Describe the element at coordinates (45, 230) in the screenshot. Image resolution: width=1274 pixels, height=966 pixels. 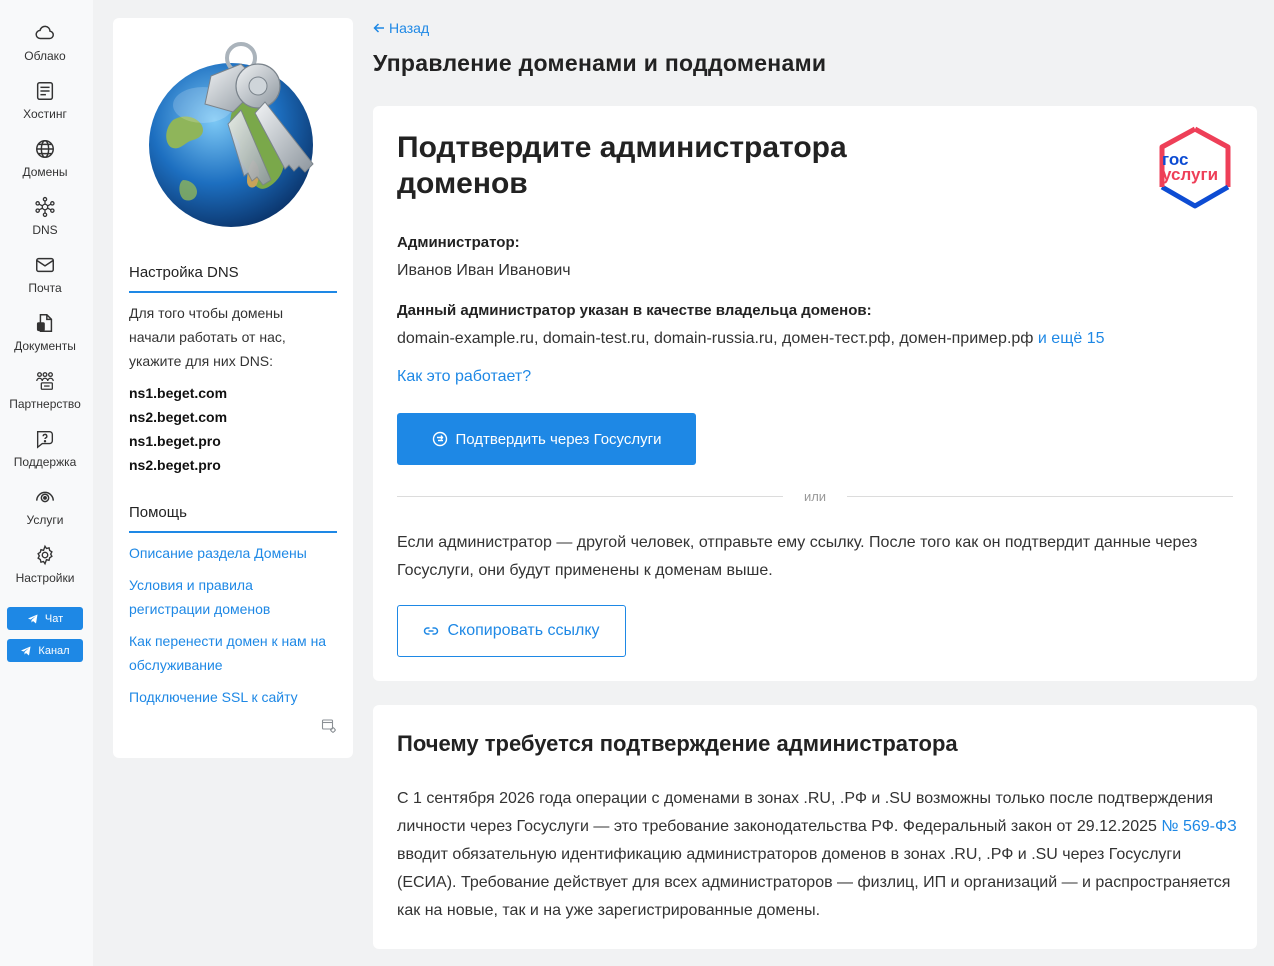
I see `nav-label: DNS` at that location.